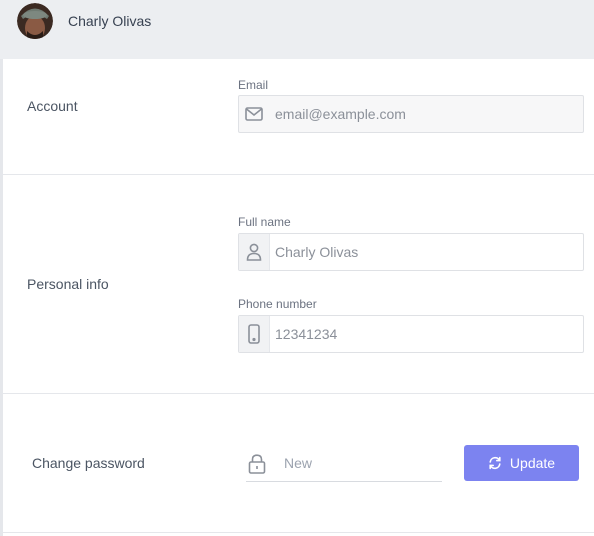 Image resolution: width=594 pixels, height=536 pixels. I want to click on phone-icon, so click(254, 334).